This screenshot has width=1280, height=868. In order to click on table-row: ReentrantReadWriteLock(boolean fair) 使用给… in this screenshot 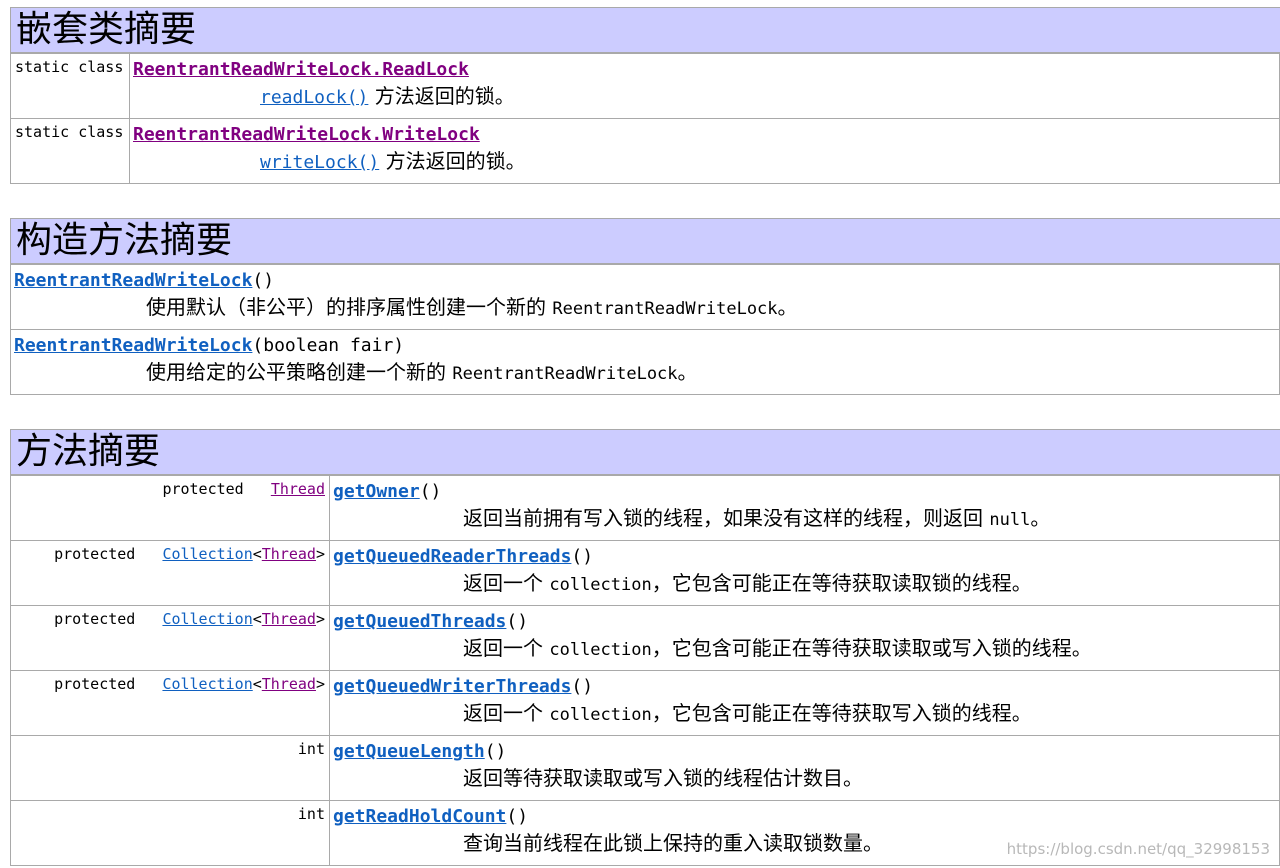, I will do `click(645, 362)`.